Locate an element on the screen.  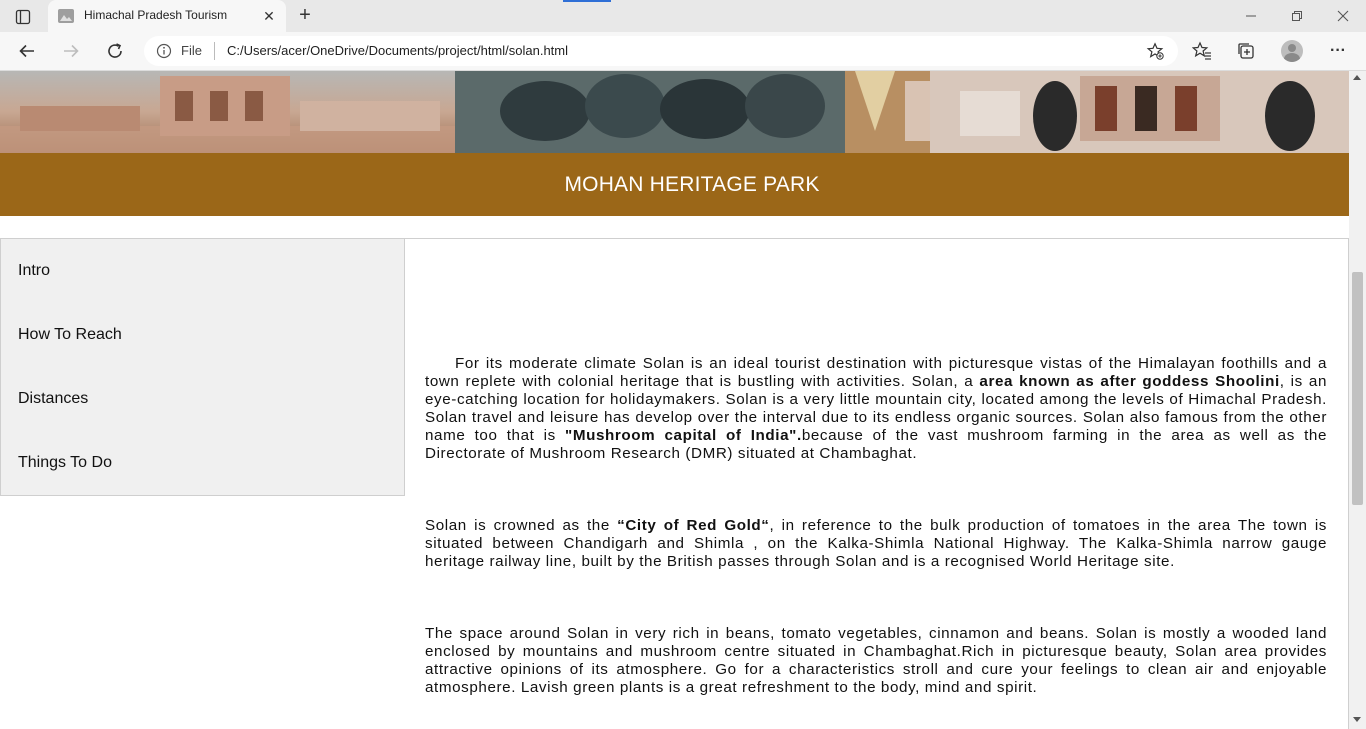
restore-icon is located at coordinates (1297, 16).